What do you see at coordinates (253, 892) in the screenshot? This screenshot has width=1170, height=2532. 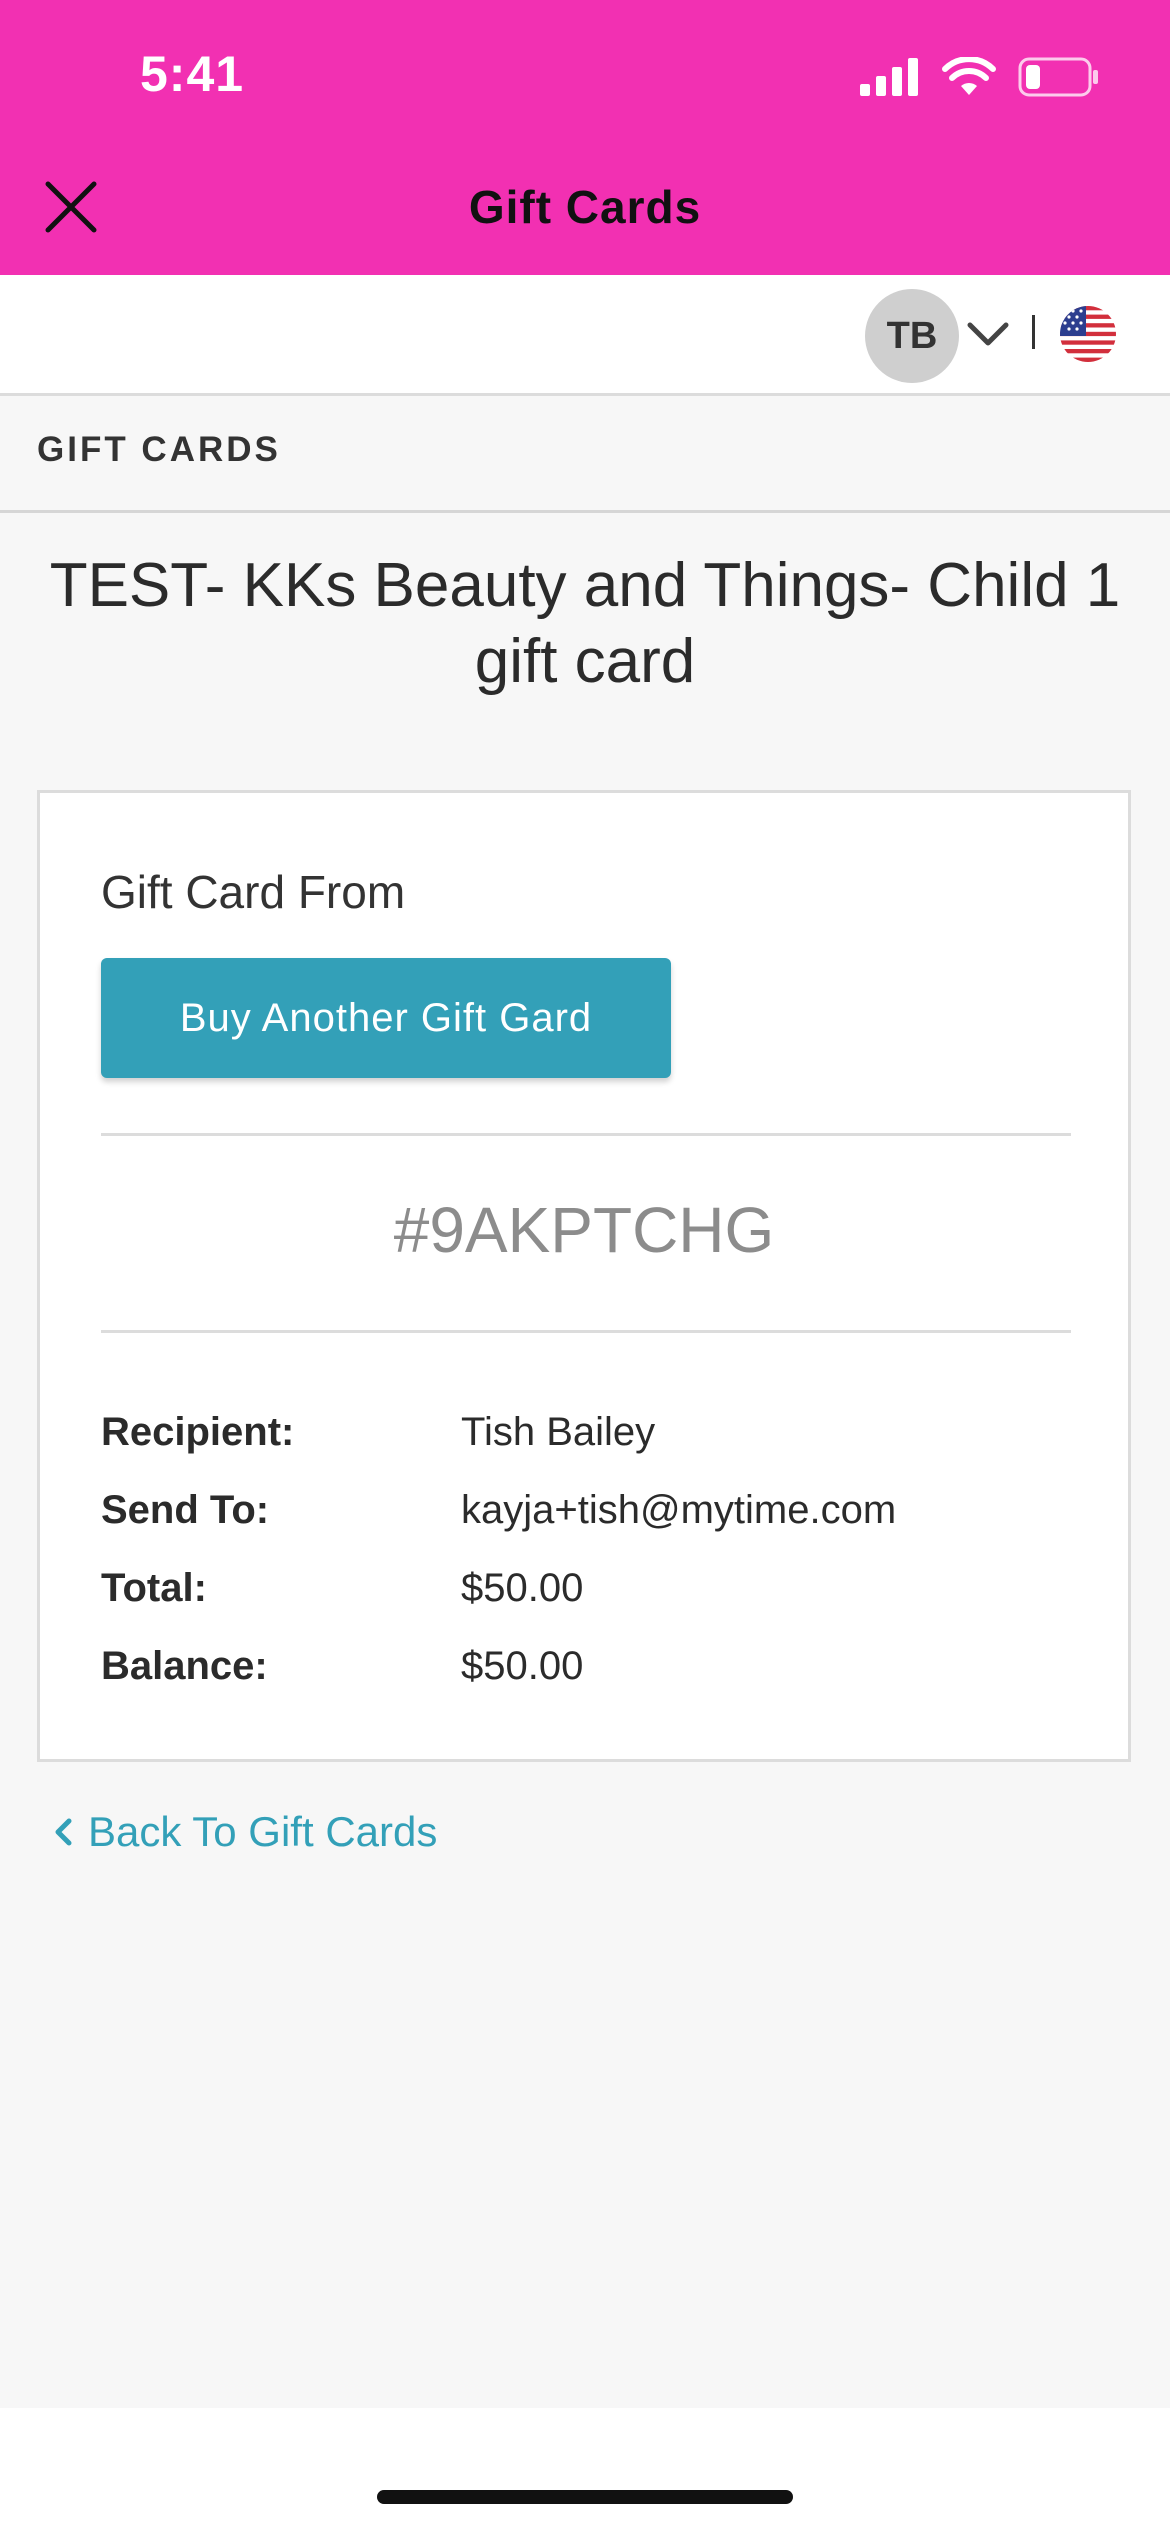 I see `gift-card-from-label: Gift Card From` at bounding box center [253, 892].